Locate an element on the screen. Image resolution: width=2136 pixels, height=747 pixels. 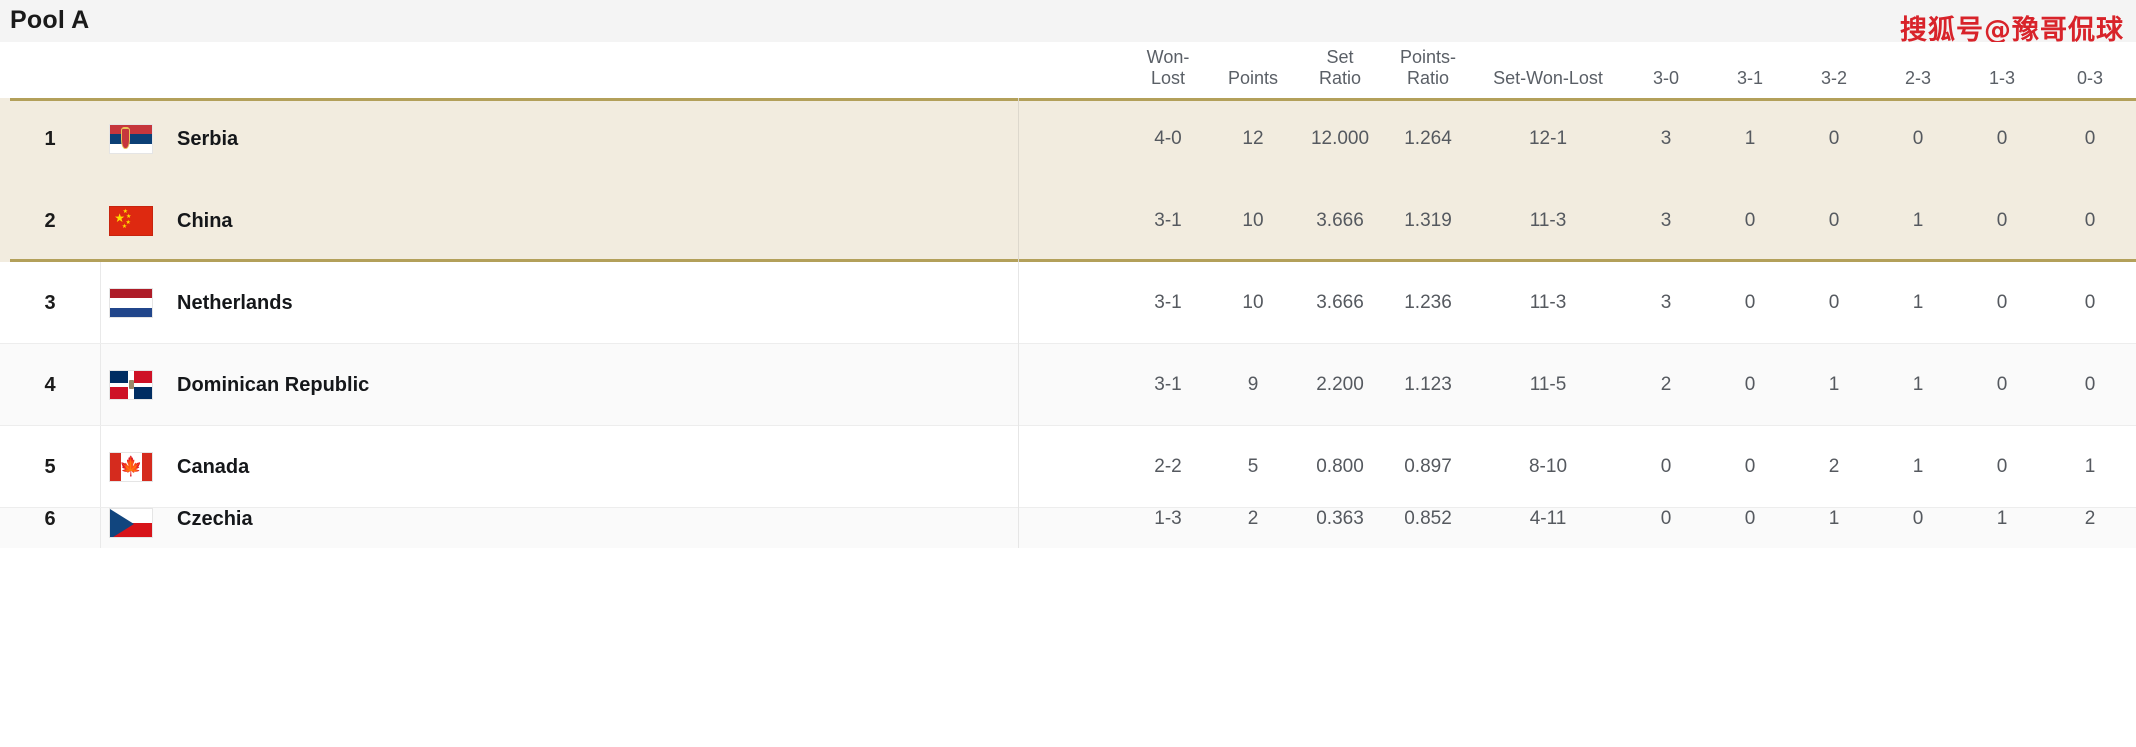
row-points-ratio: 1.236 is located at coordinates (1428, 302).